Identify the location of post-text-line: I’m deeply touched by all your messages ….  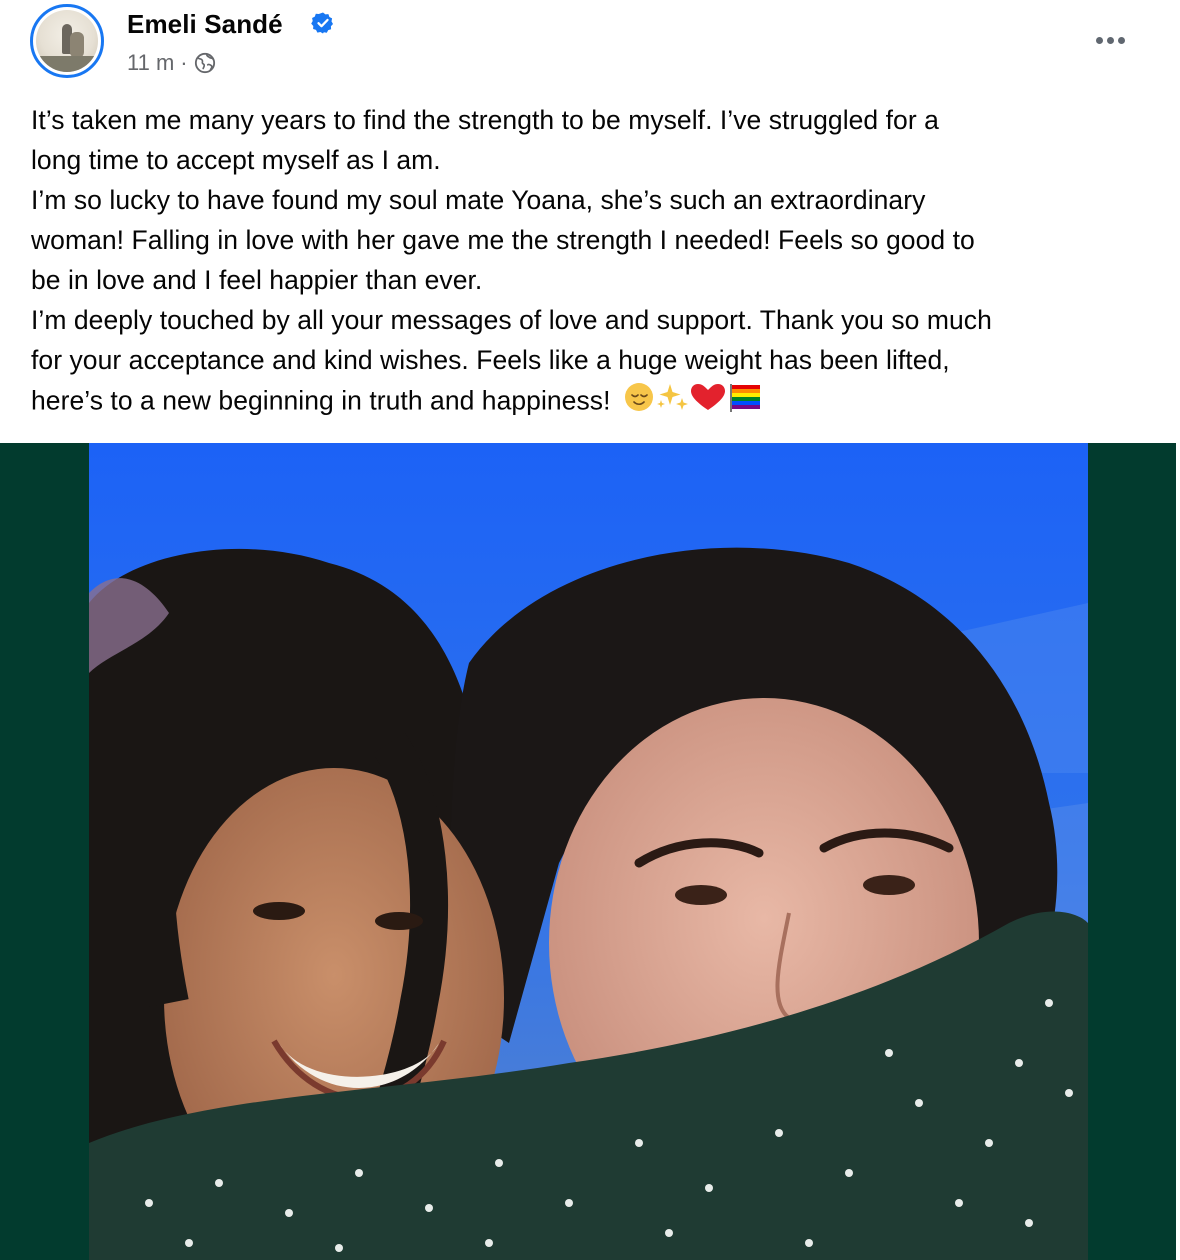
(511, 320).